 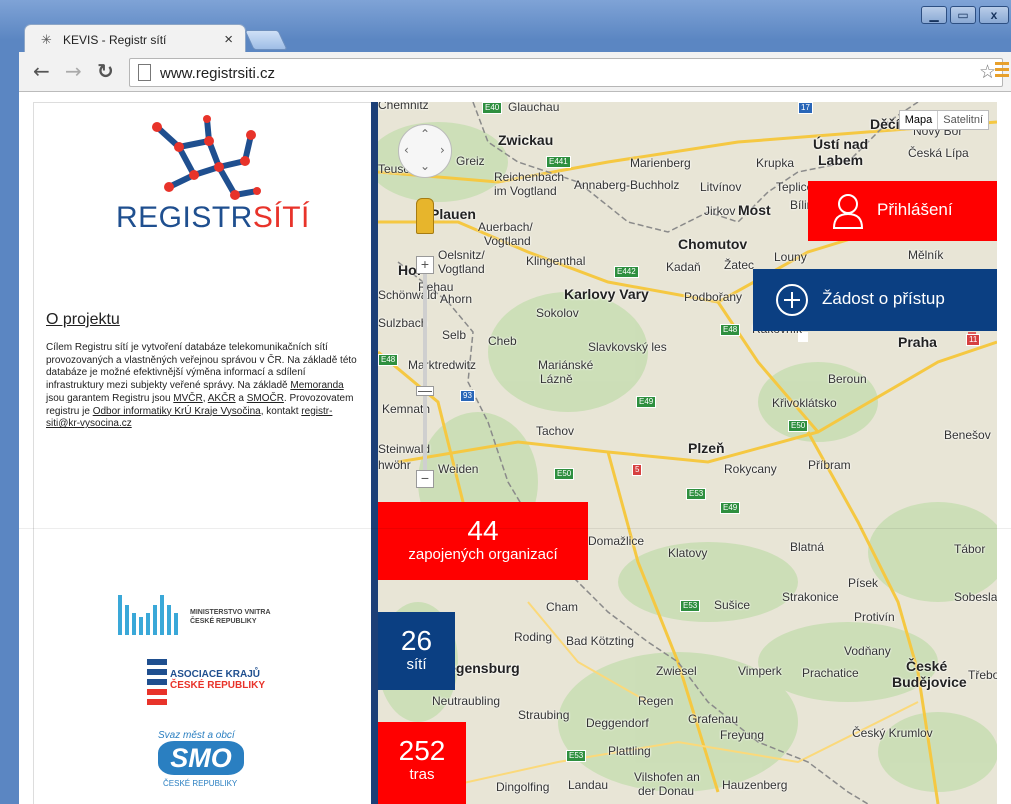 What do you see at coordinates (557, 313) in the screenshot?
I see `map-label: Sokolov` at bounding box center [557, 313].